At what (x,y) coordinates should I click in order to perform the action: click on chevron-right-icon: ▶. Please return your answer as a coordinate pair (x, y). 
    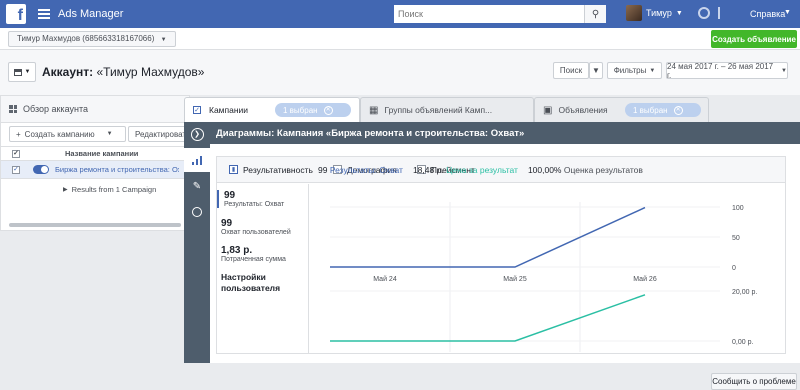
    Looking at the image, I should click on (65, 189).